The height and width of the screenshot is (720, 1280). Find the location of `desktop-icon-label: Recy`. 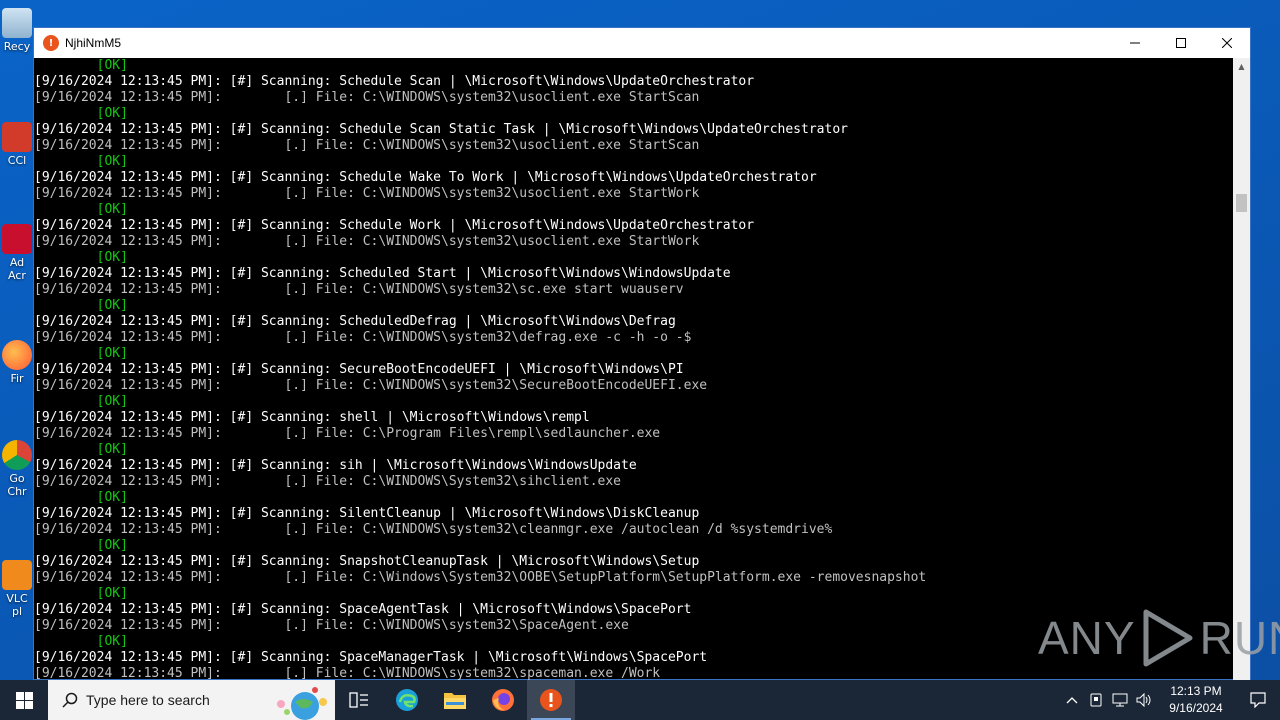

desktop-icon-label: Recy is located at coordinates (17, 46).